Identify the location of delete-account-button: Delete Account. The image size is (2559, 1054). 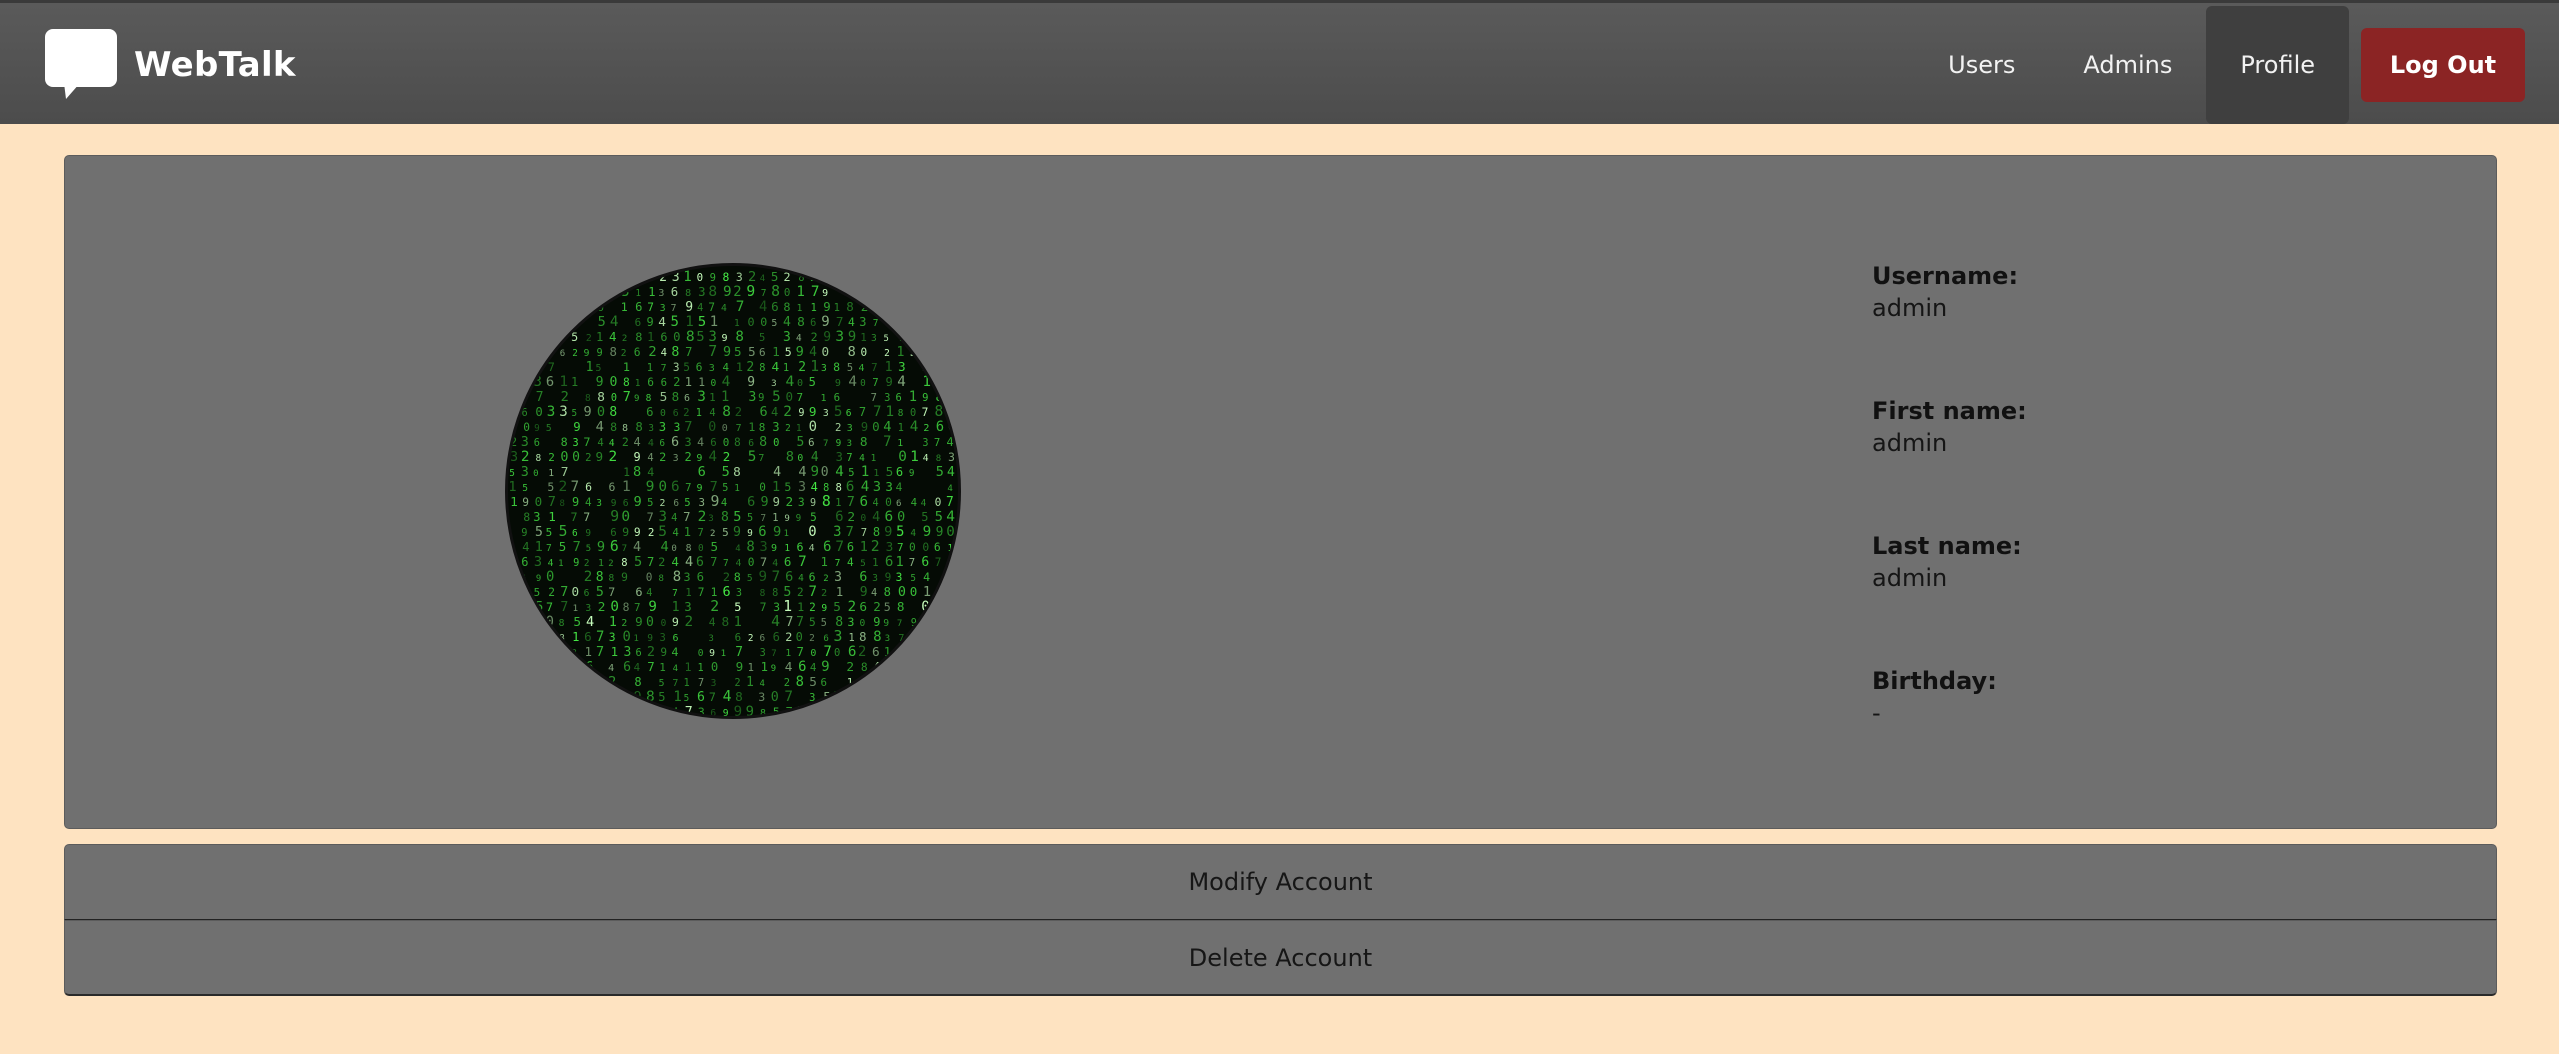
(1280, 958).